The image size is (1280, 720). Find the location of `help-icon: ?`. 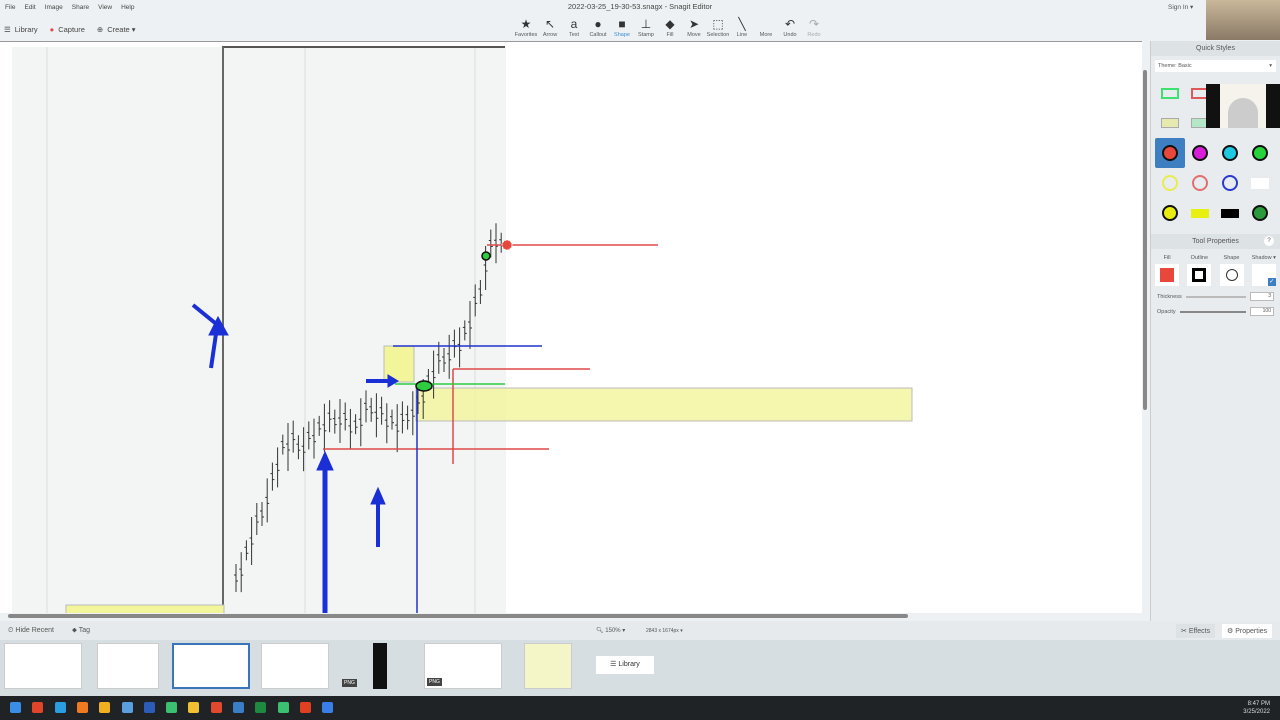

help-icon: ? is located at coordinates (1269, 241).